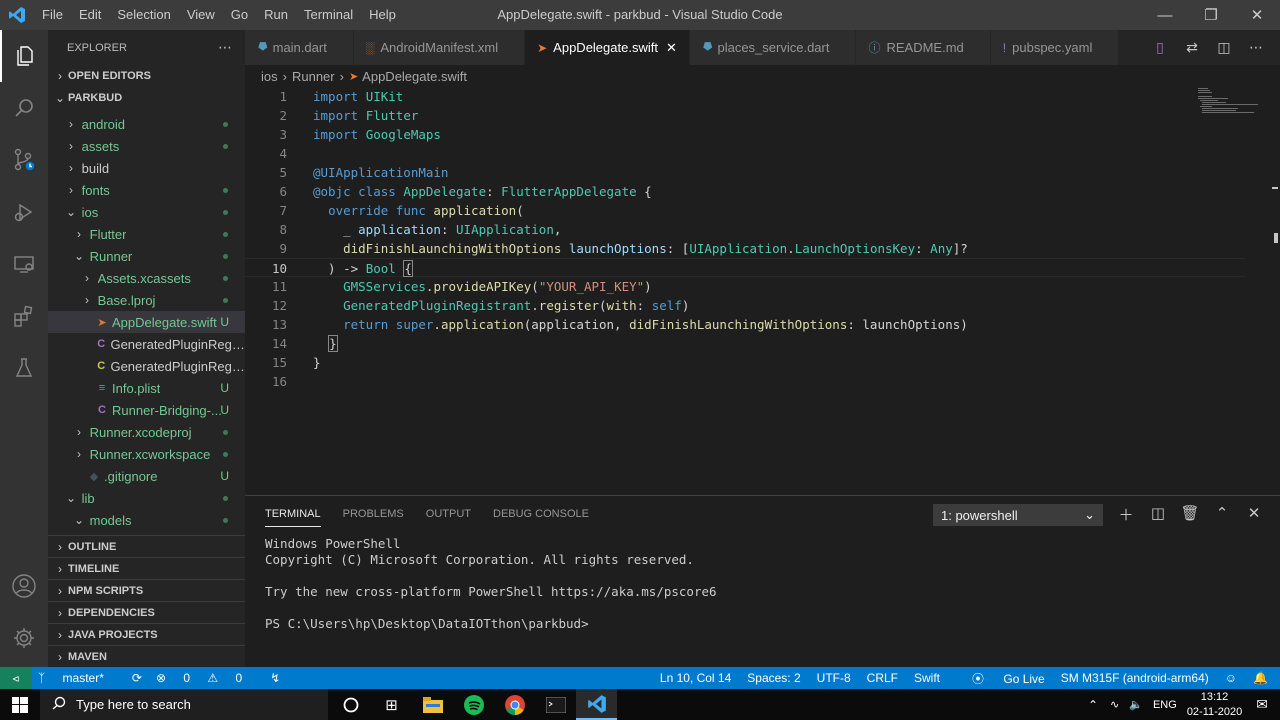 This screenshot has width=1280, height=720. I want to click on source-control-icon, so click(24, 160).